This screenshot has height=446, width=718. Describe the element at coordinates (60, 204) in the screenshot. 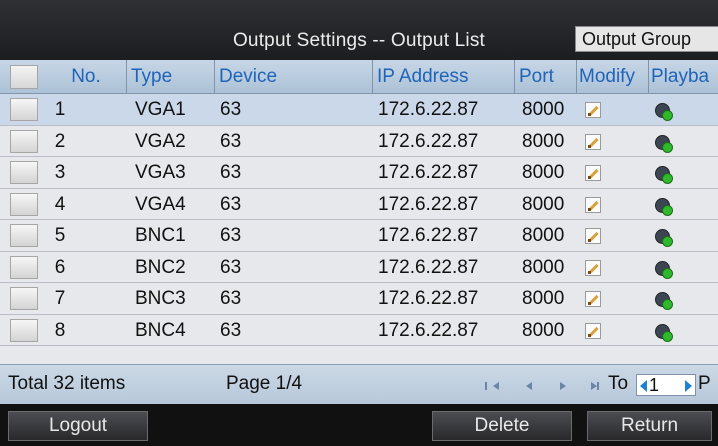

I see `row-number: 4` at that location.